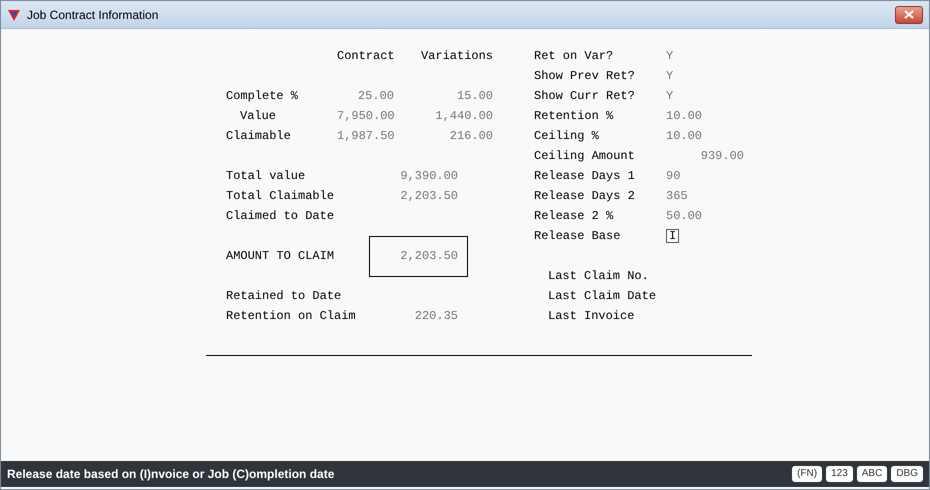 The width and height of the screenshot is (930, 490). Describe the element at coordinates (585, 176) in the screenshot. I see `field-label: Release Days 1` at that location.